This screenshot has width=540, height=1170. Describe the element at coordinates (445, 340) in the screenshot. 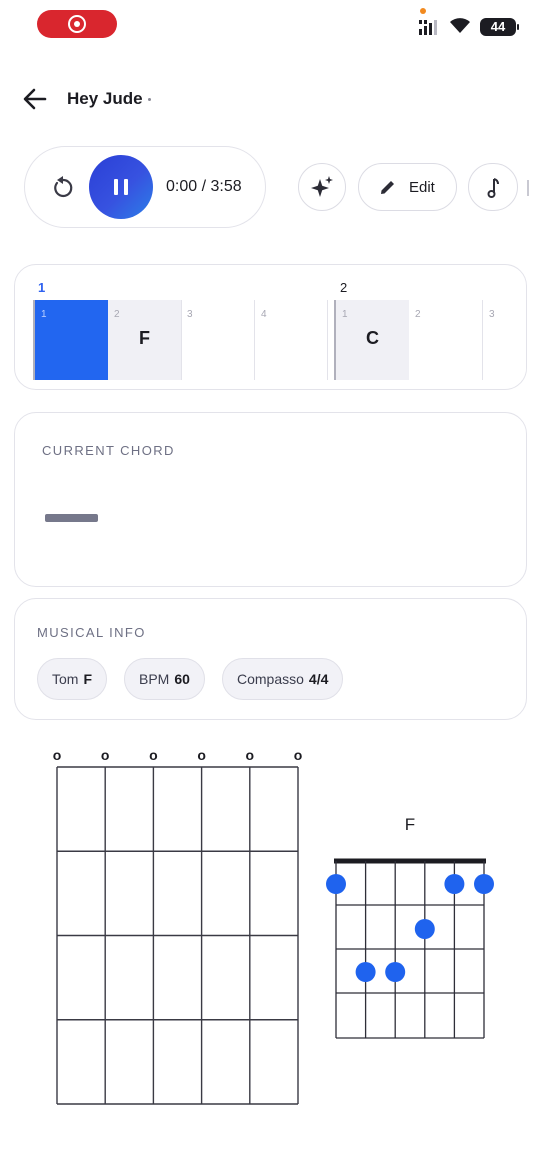

I see `beat-cell: 2` at that location.